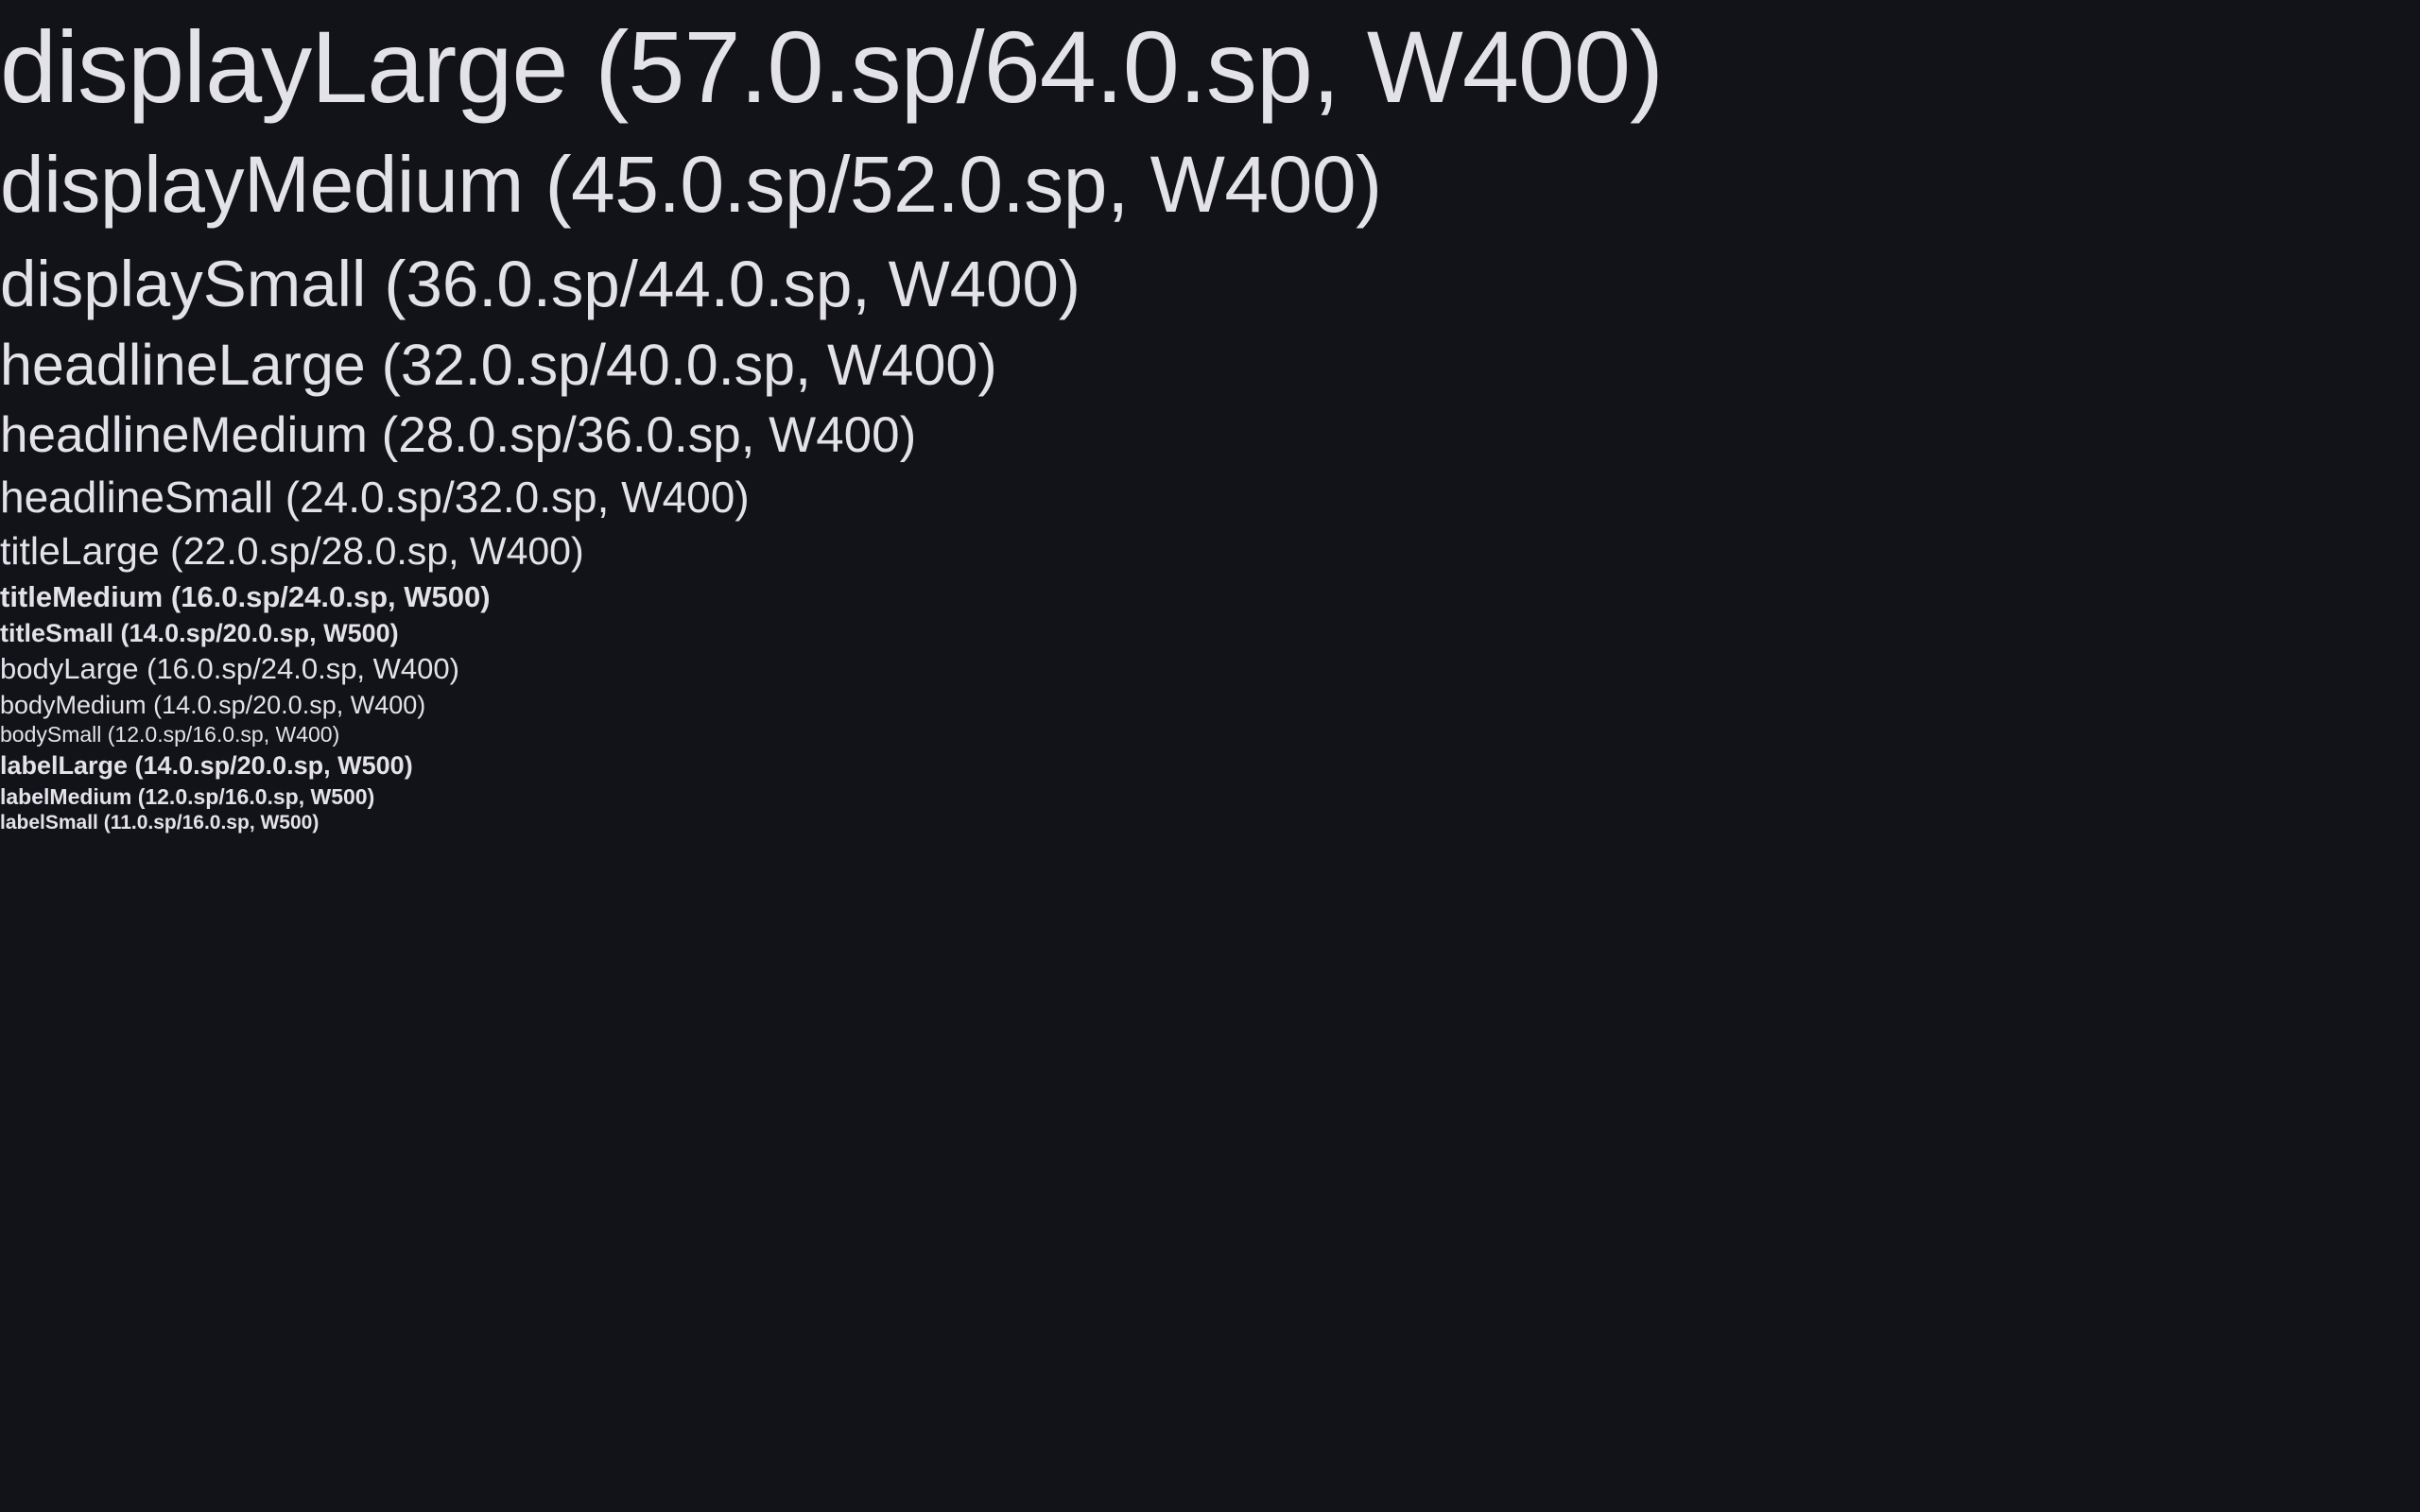 Image resolution: width=2420 pixels, height=1512 pixels. Describe the element at coordinates (206, 765) in the screenshot. I see `typography-label-large: labelLarge (14.0.sp/20.0.sp, W500)` at that location.